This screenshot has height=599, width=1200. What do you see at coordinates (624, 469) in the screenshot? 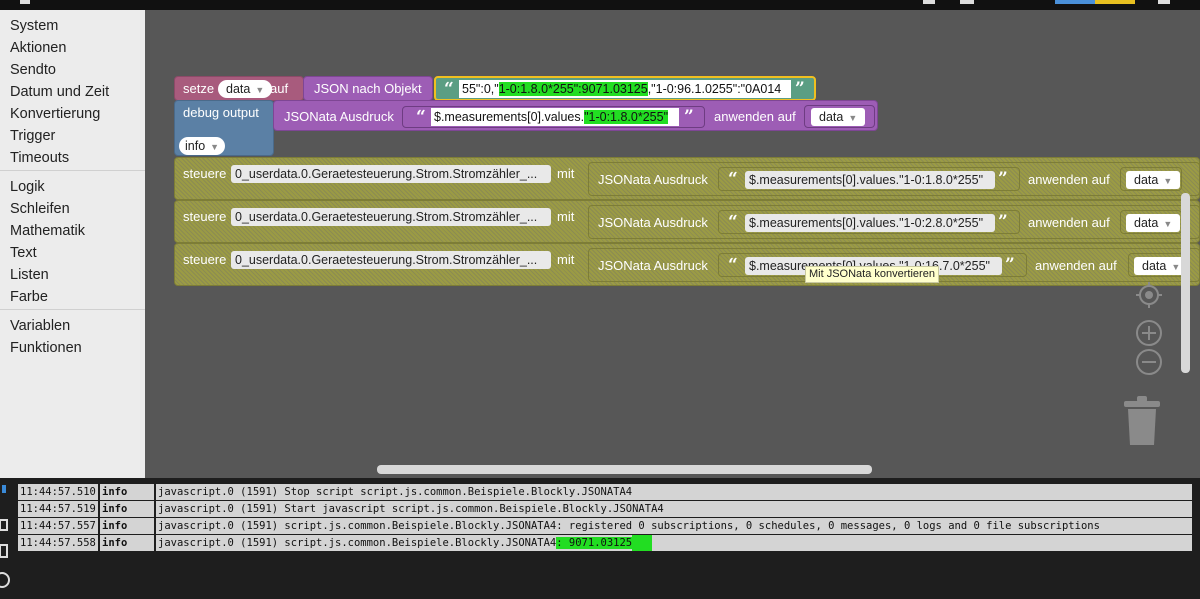
I see `horizontal-scrollbar` at bounding box center [624, 469].